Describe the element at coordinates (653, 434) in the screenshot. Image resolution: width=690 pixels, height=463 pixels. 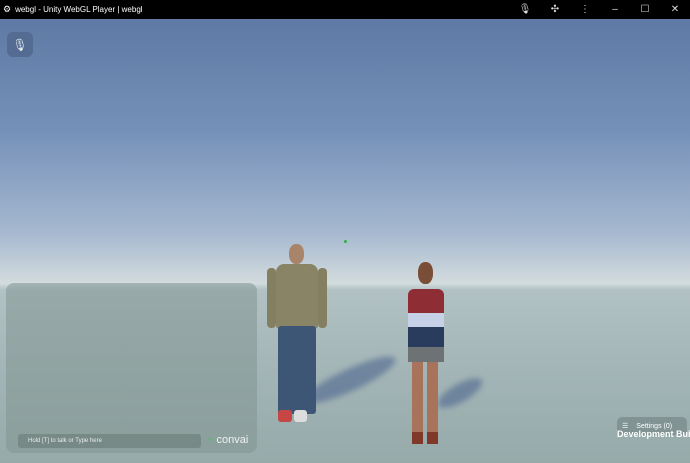
I see `development-build-label: Development Build` at that location.